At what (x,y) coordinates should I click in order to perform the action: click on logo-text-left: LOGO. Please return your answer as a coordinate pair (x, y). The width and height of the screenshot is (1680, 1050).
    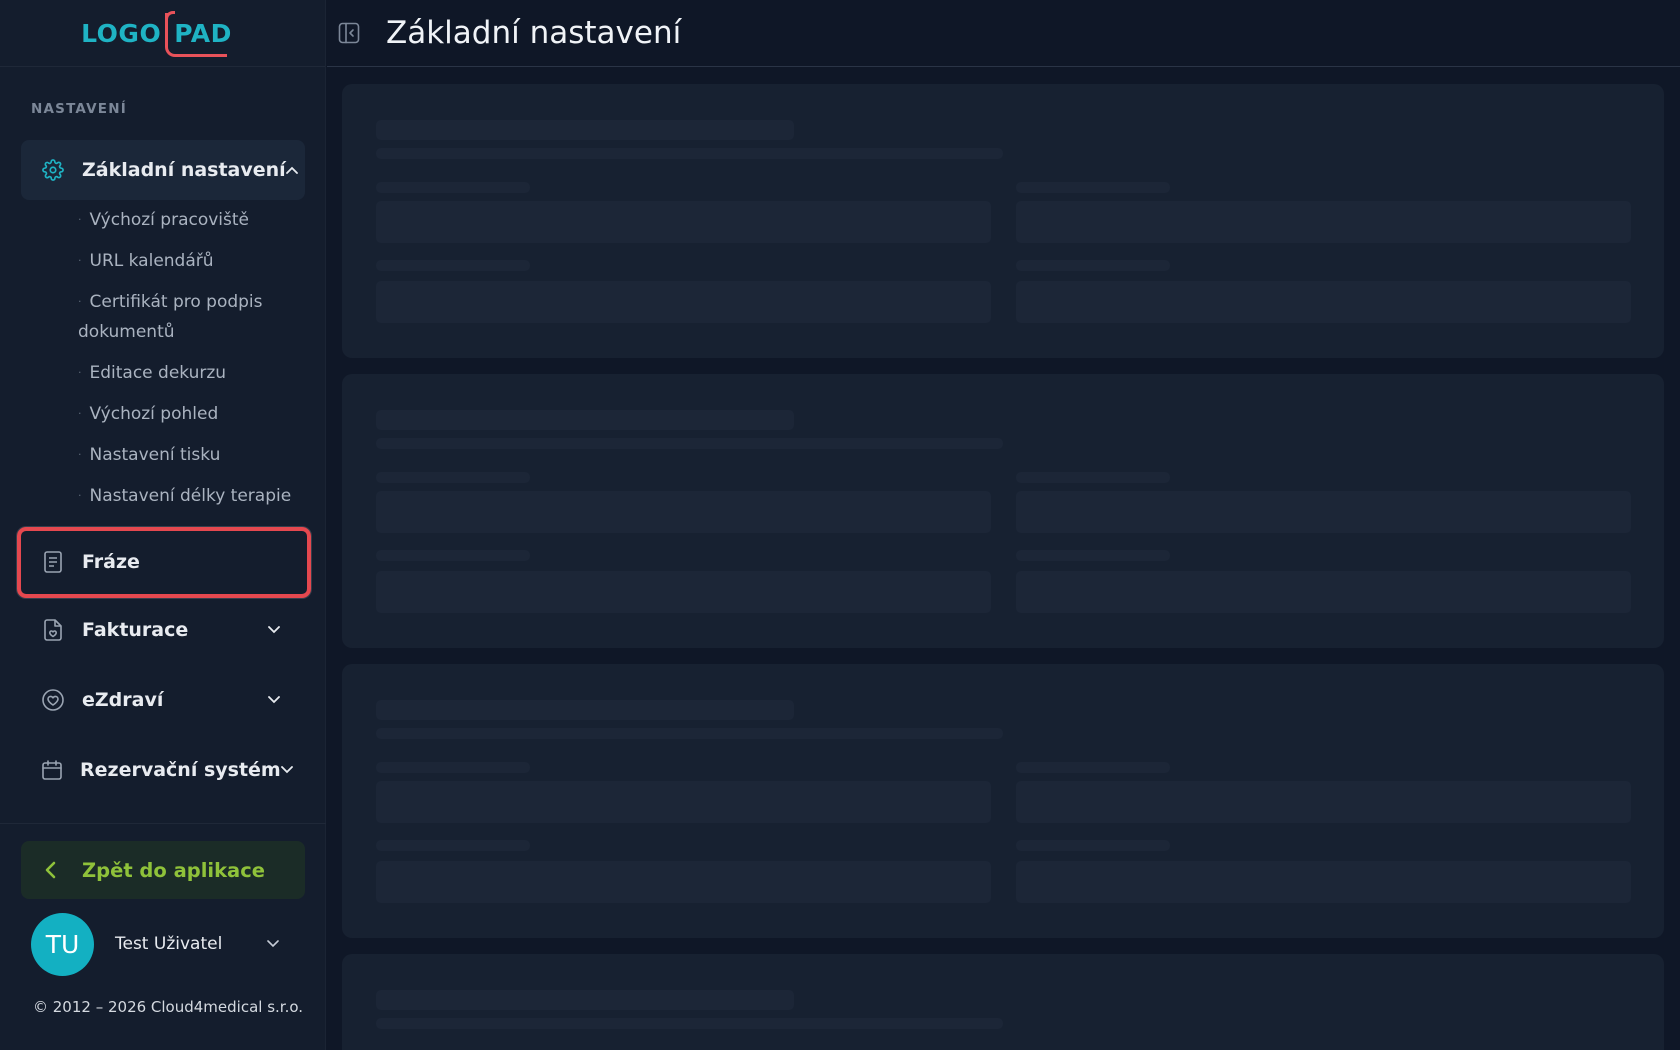
    Looking at the image, I should click on (121, 33).